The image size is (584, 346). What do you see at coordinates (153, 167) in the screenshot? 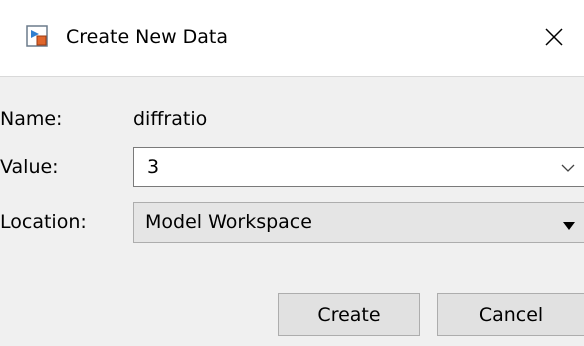
I see `value-input: 3` at bounding box center [153, 167].